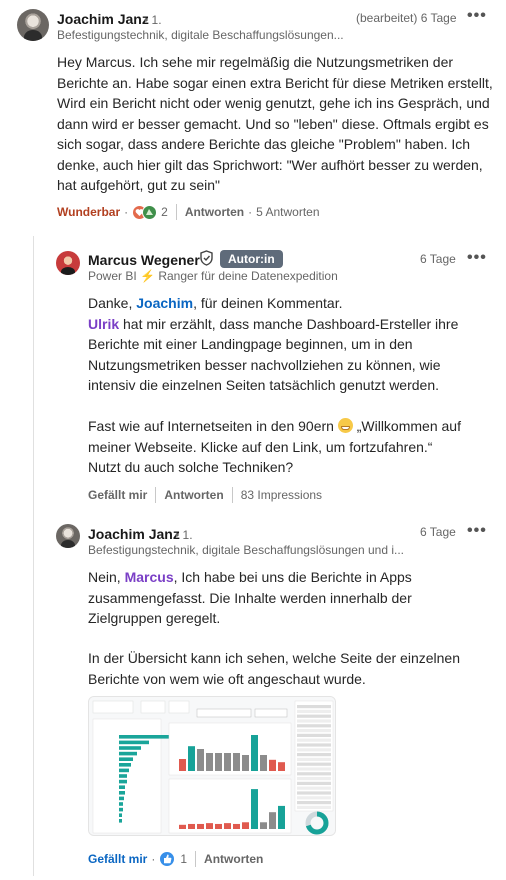 This screenshot has width=506, height=880. Describe the element at coordinates (150, 212) in the screenshot. I see `support-reaction-icon` at that location.